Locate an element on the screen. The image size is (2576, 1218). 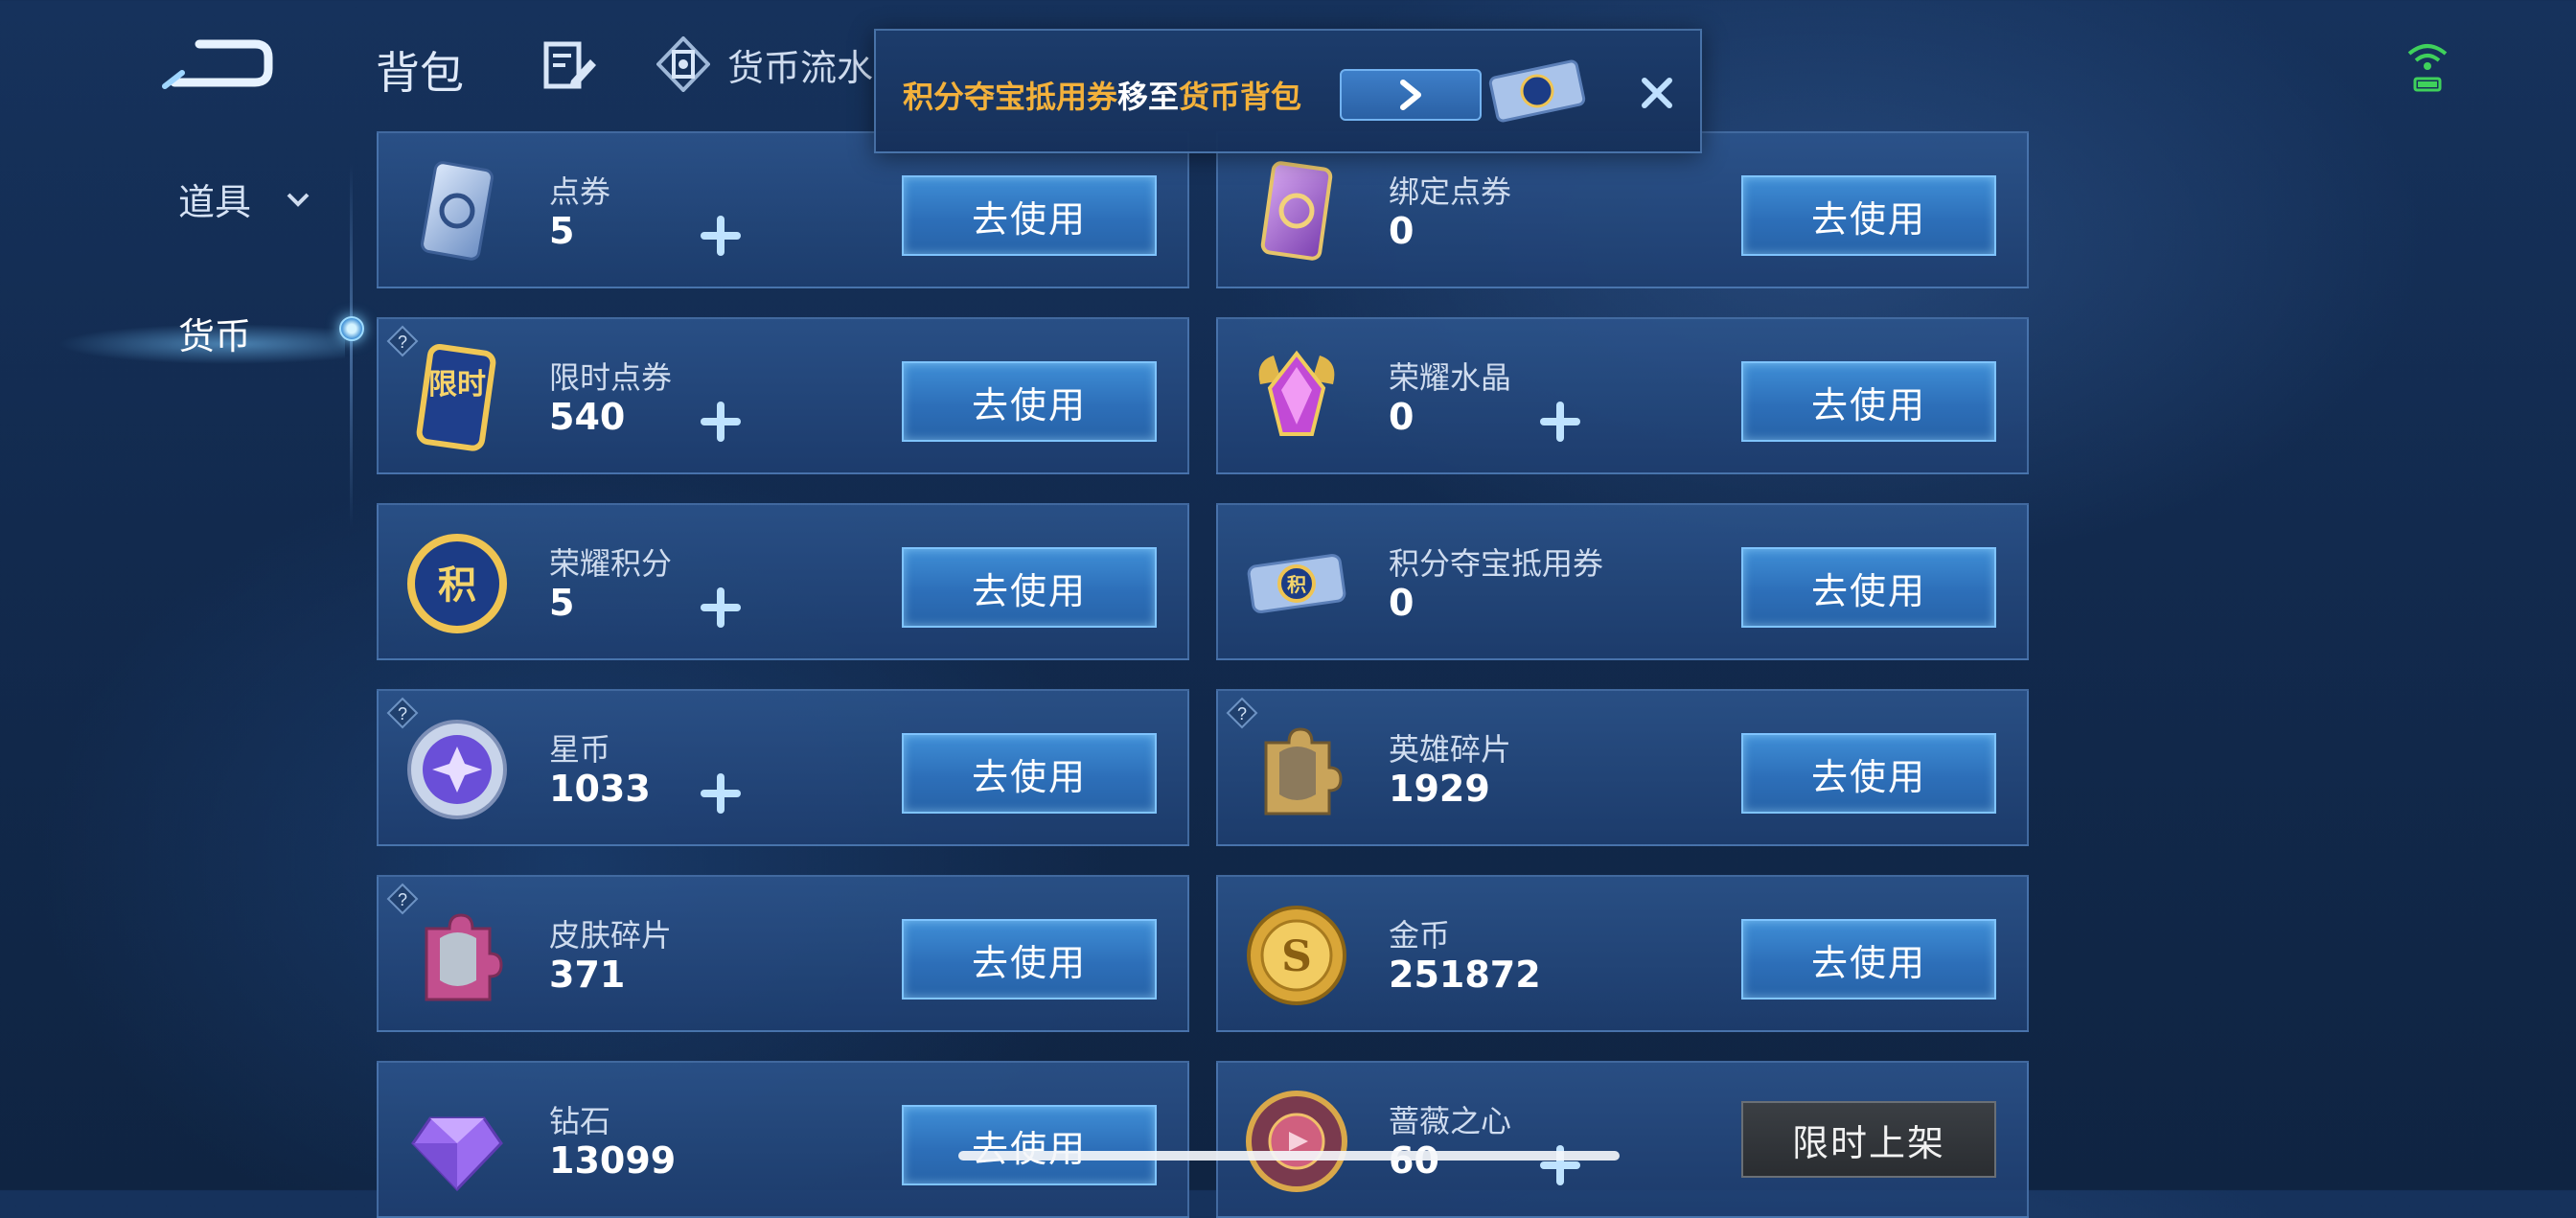
chevron-down-icon is located at coordinates (298, 200).